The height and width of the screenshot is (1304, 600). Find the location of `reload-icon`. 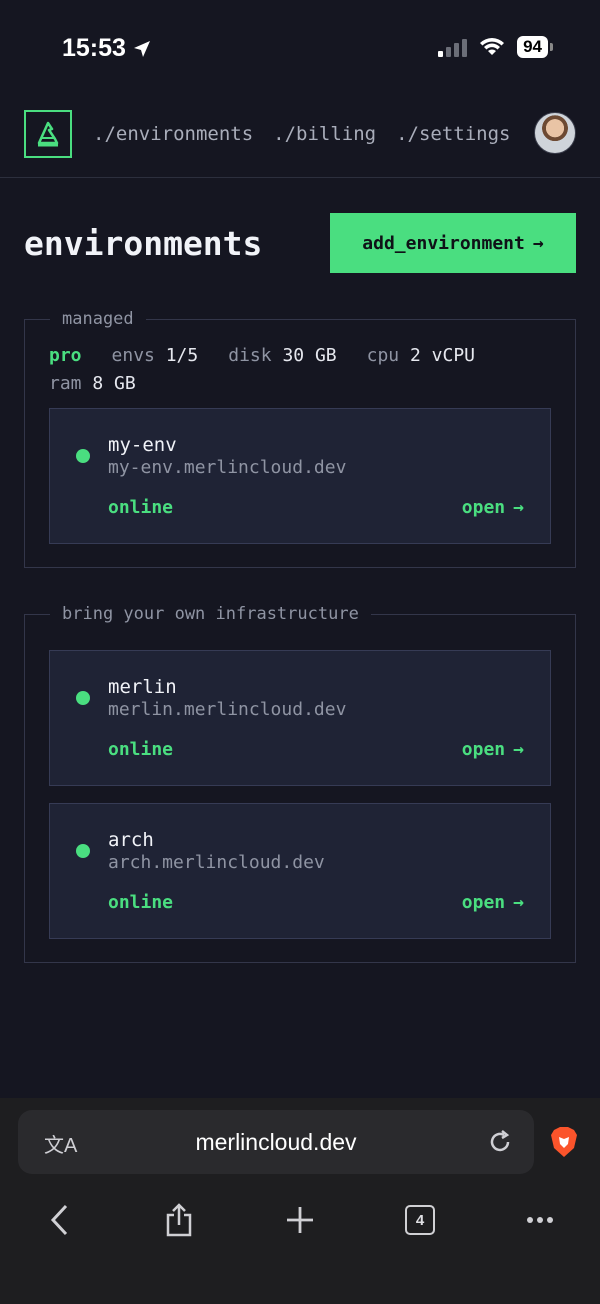

reload-icon is located at coordinates (500, 1142).